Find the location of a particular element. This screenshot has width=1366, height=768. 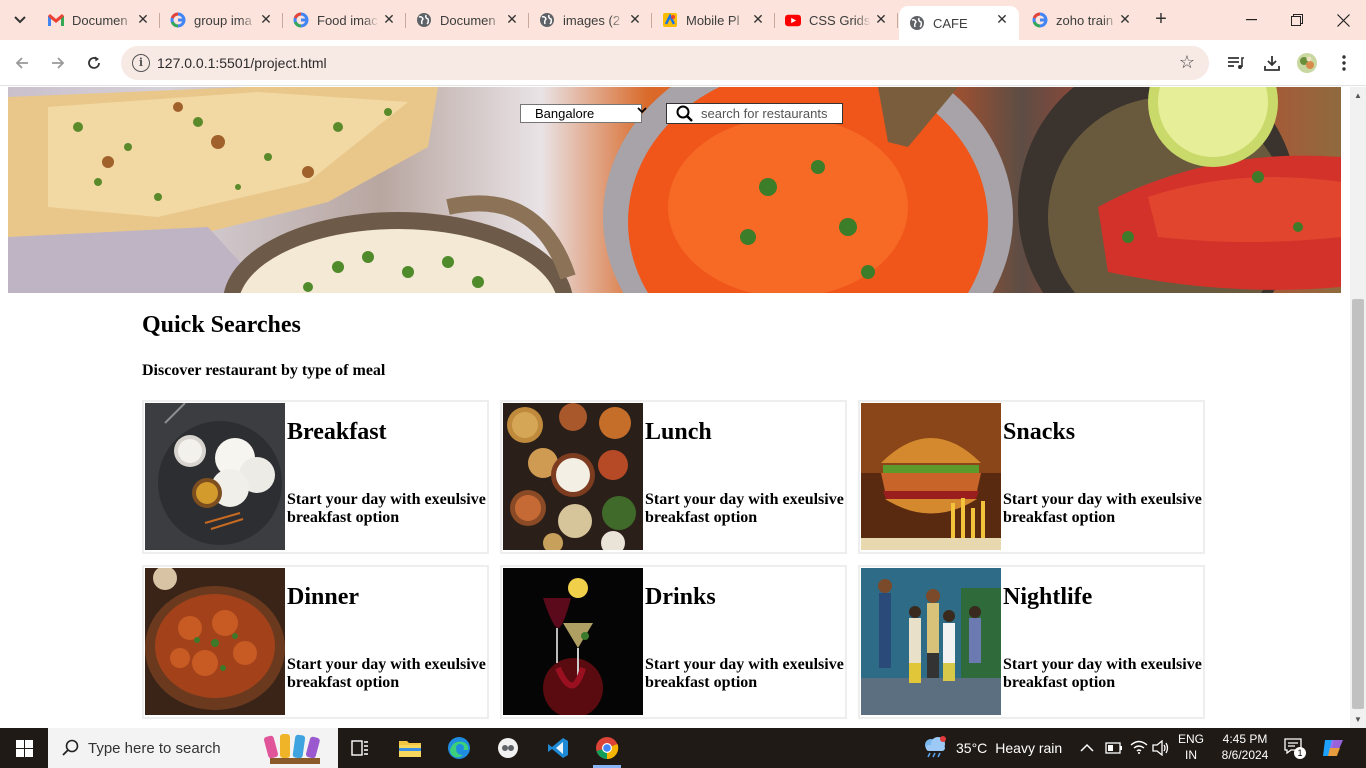

tab-food-images: Food imac ✕ is located at coordinates (344, 20).